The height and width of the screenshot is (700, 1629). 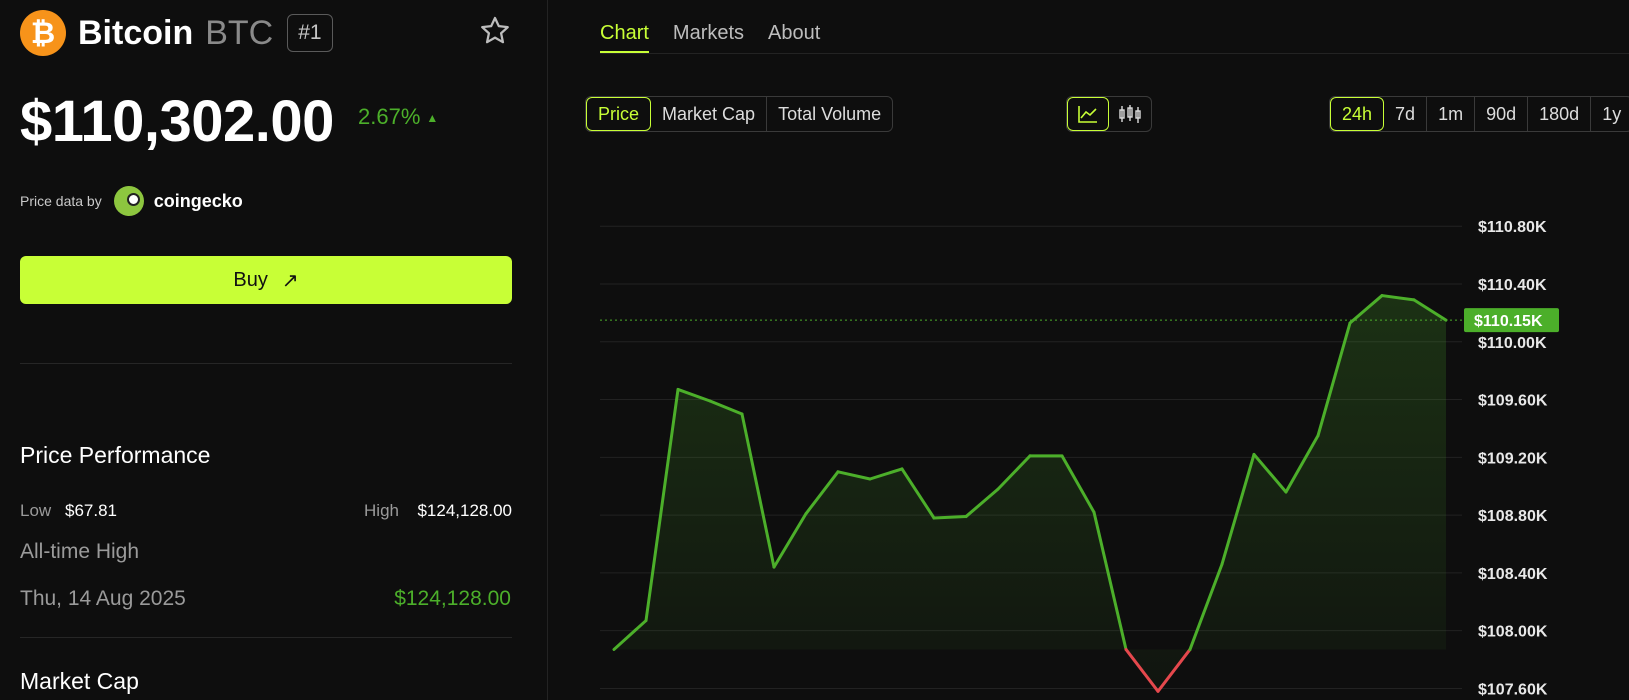 I want to click on line-chart-icon, so click(x=1087, y=114).